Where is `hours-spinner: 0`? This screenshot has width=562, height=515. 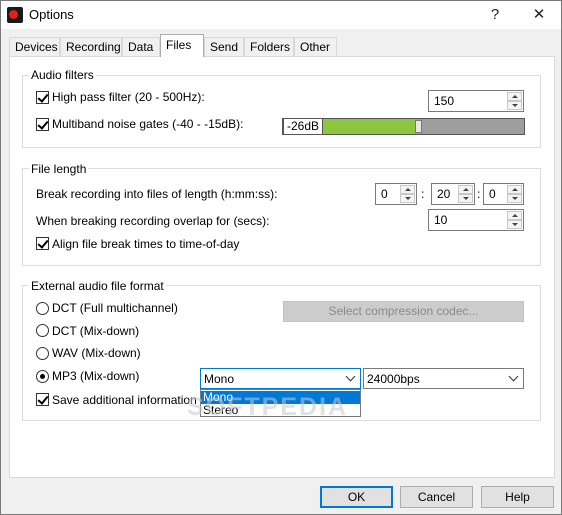 hours-spinner: 0 is located at coordinates (396, 194).